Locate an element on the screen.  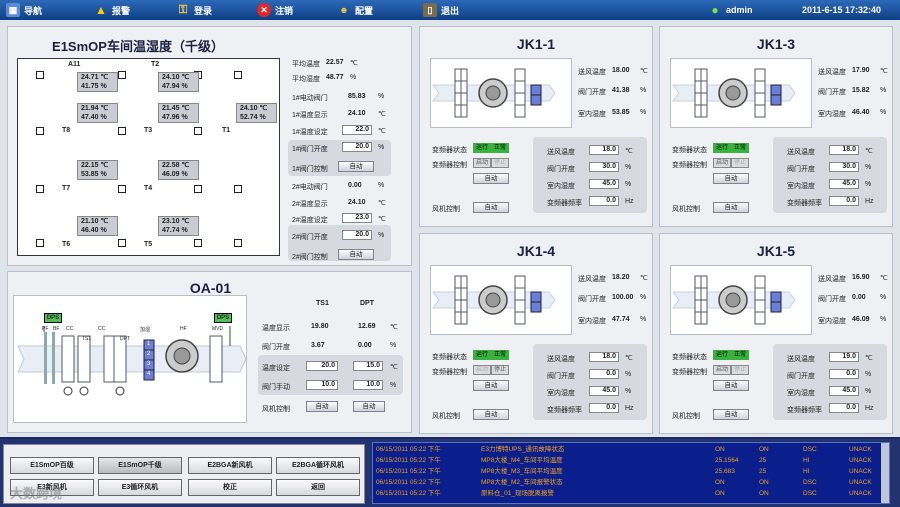
oa-temp-setpoint-dpt: 15.0 is located at coordinates (368, 366).